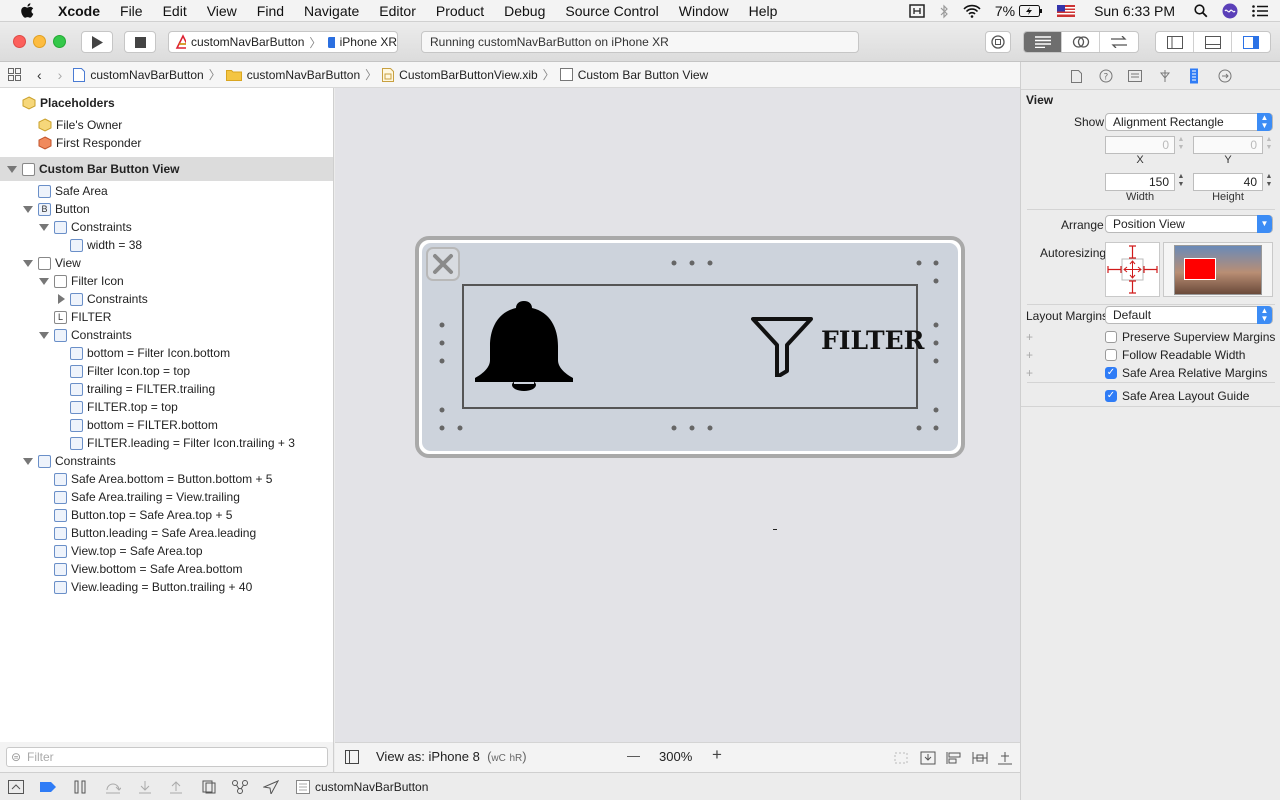  I want to click on document-outline-toggle-icon, so click(352, 757).